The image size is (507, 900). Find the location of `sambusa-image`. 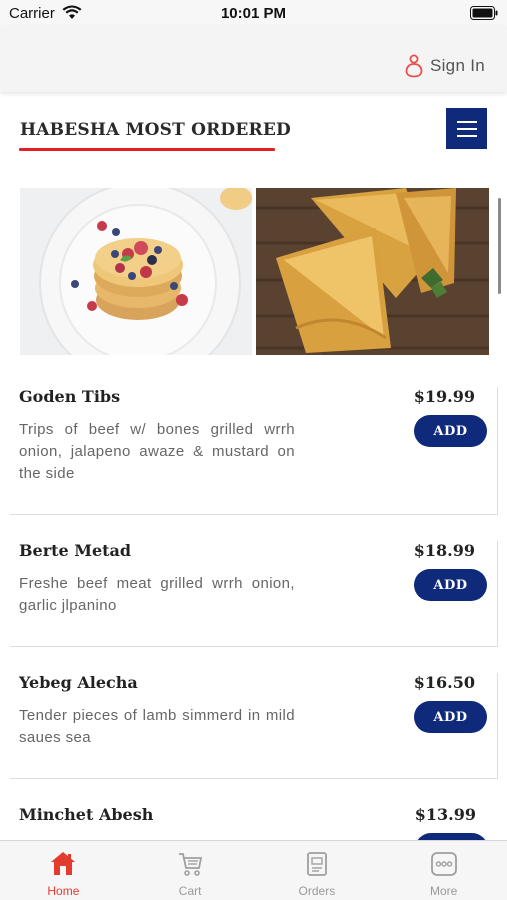

sambusa-image is located at coordinates (372, 271).